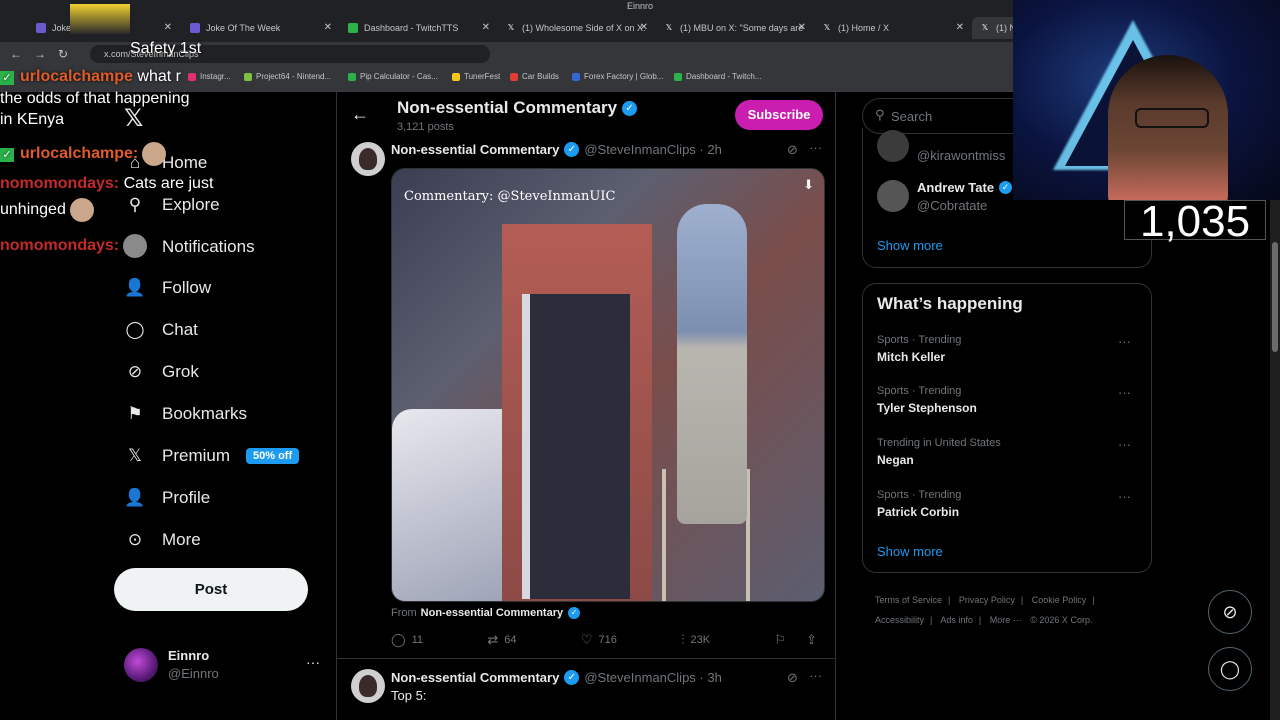 The width and height of the screenshot is (1280, 720). I want to click on trend-meta: Sports · Trending, so click(919, 340).